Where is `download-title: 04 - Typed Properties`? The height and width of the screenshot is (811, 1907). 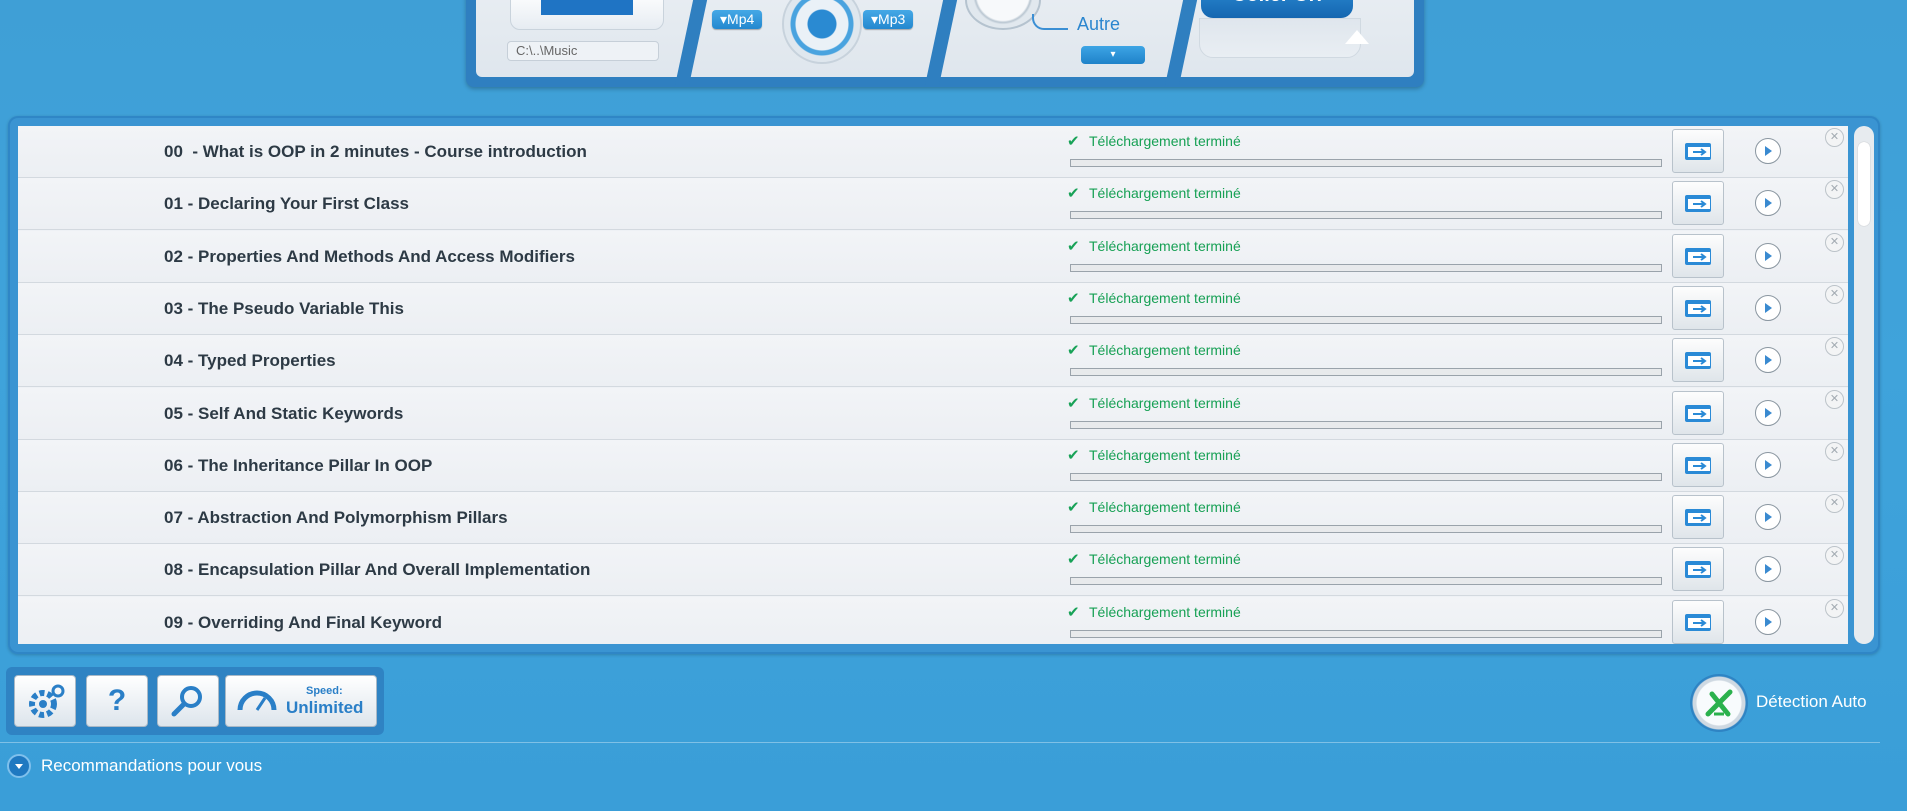 download-title: 04 - Typed Properties is located at coordinates (250, 361).